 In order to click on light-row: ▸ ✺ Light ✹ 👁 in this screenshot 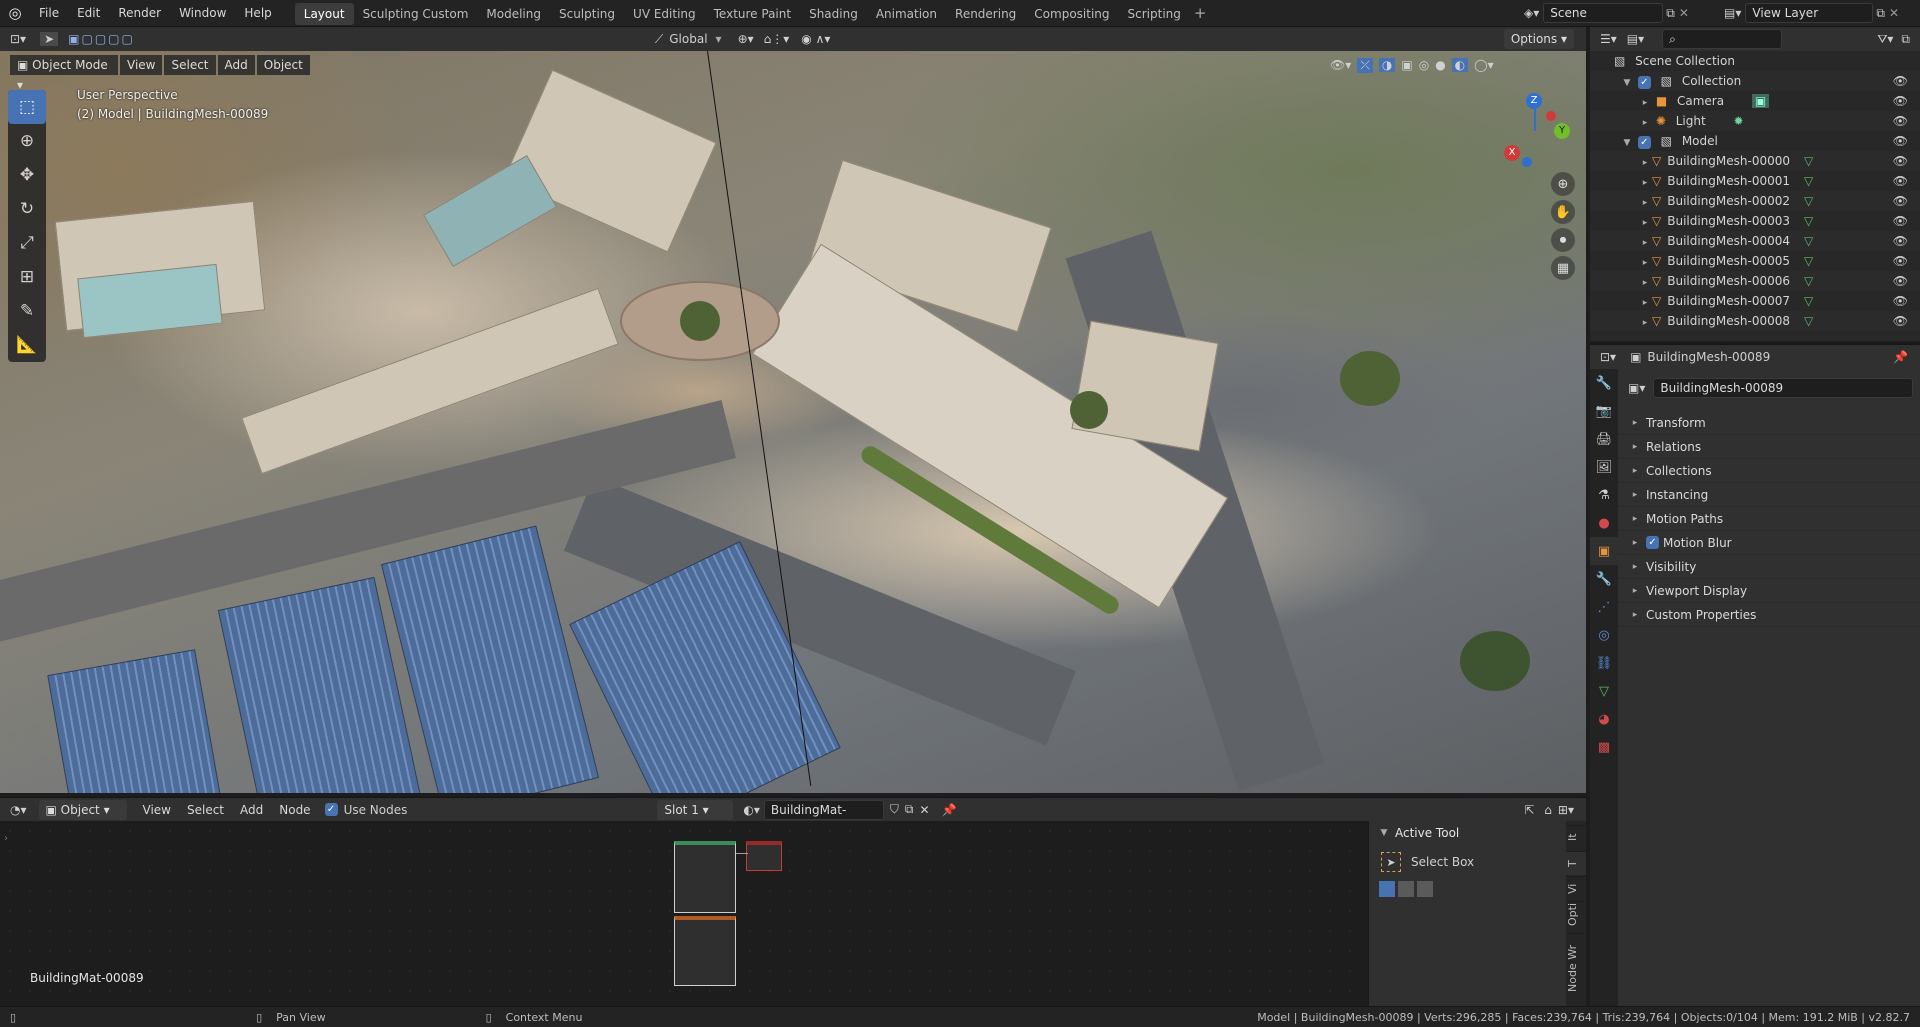, I will do `click(1755, 121)`.